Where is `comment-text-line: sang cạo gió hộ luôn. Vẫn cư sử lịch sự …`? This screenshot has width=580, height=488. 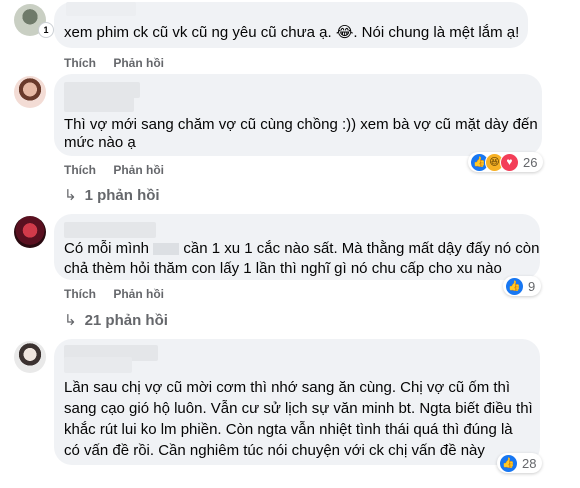 comment-text-line: sang cạo gió hộ luôn. Vẫn cư sử lịch sự … is located at coordinates (298, 408).